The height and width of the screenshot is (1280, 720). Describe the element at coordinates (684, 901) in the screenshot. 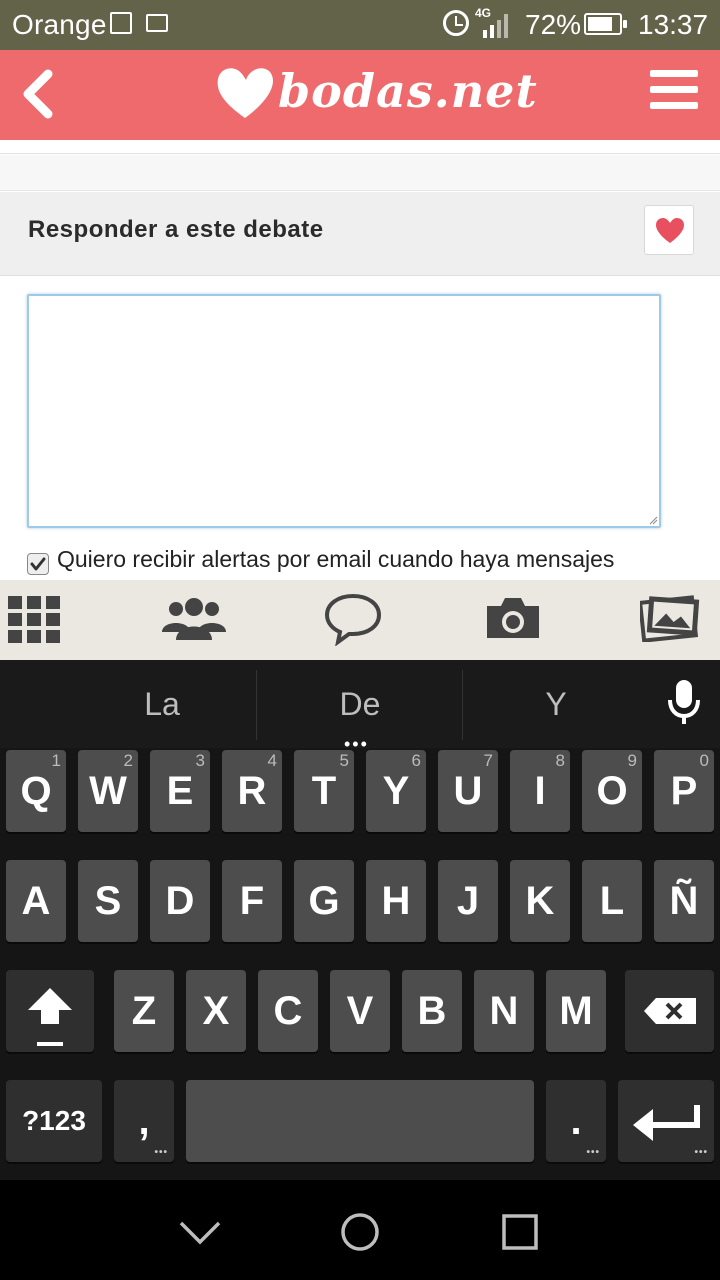

I see `key-ñ: Ñ` at that location.